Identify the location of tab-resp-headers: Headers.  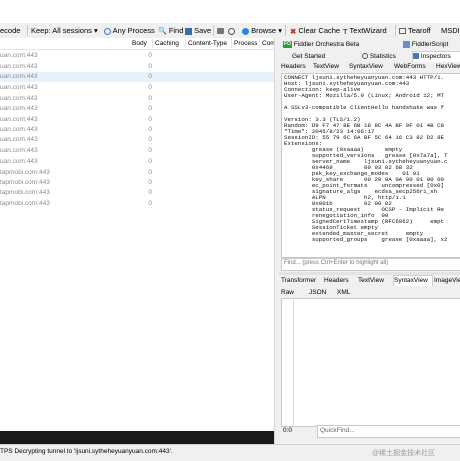
(336, 281).